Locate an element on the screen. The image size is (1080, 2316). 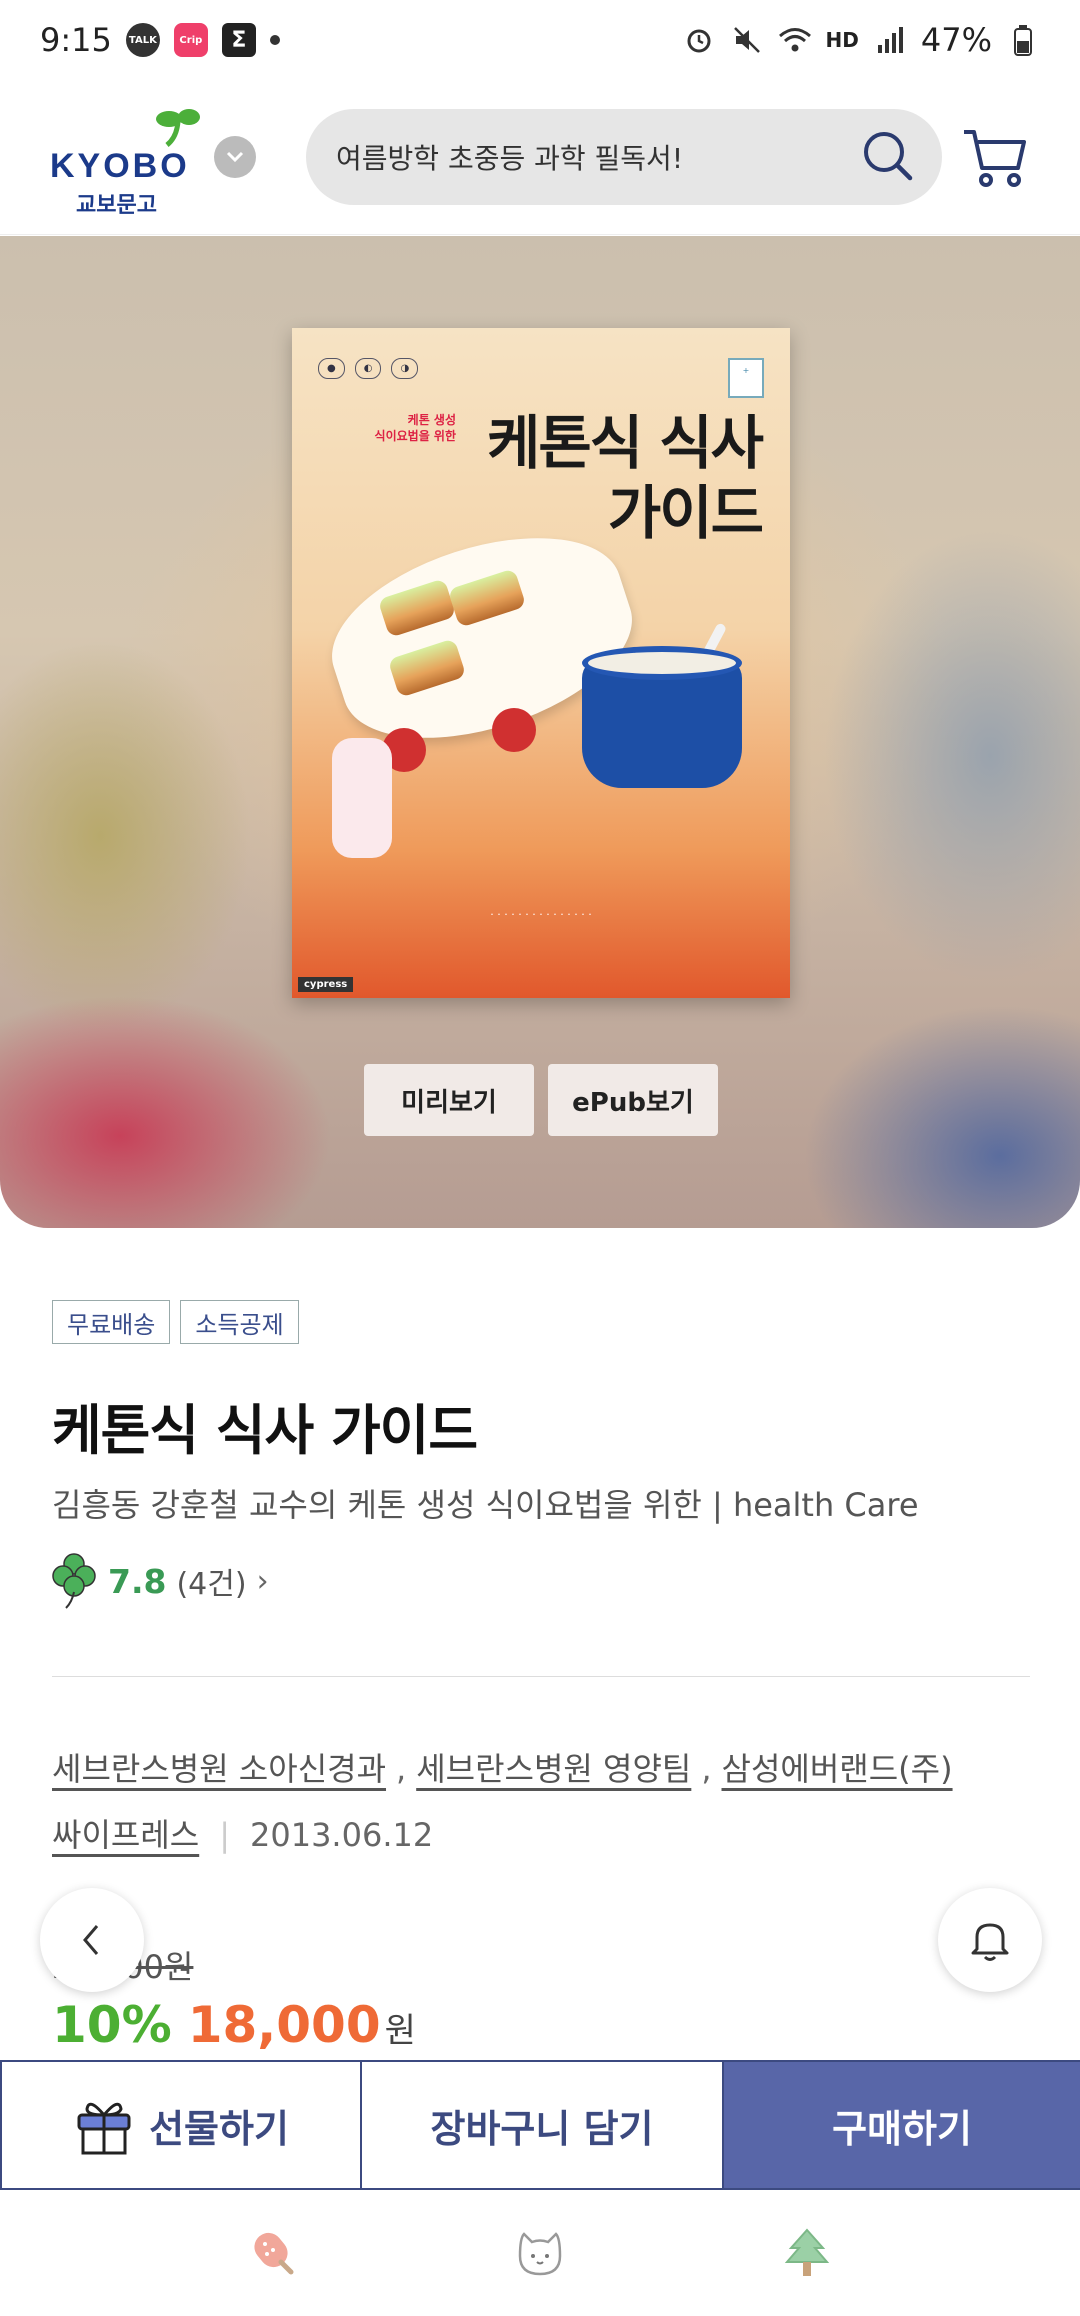
sale-price: 10% 18,000 원 is located at coordinates (234, 2025).